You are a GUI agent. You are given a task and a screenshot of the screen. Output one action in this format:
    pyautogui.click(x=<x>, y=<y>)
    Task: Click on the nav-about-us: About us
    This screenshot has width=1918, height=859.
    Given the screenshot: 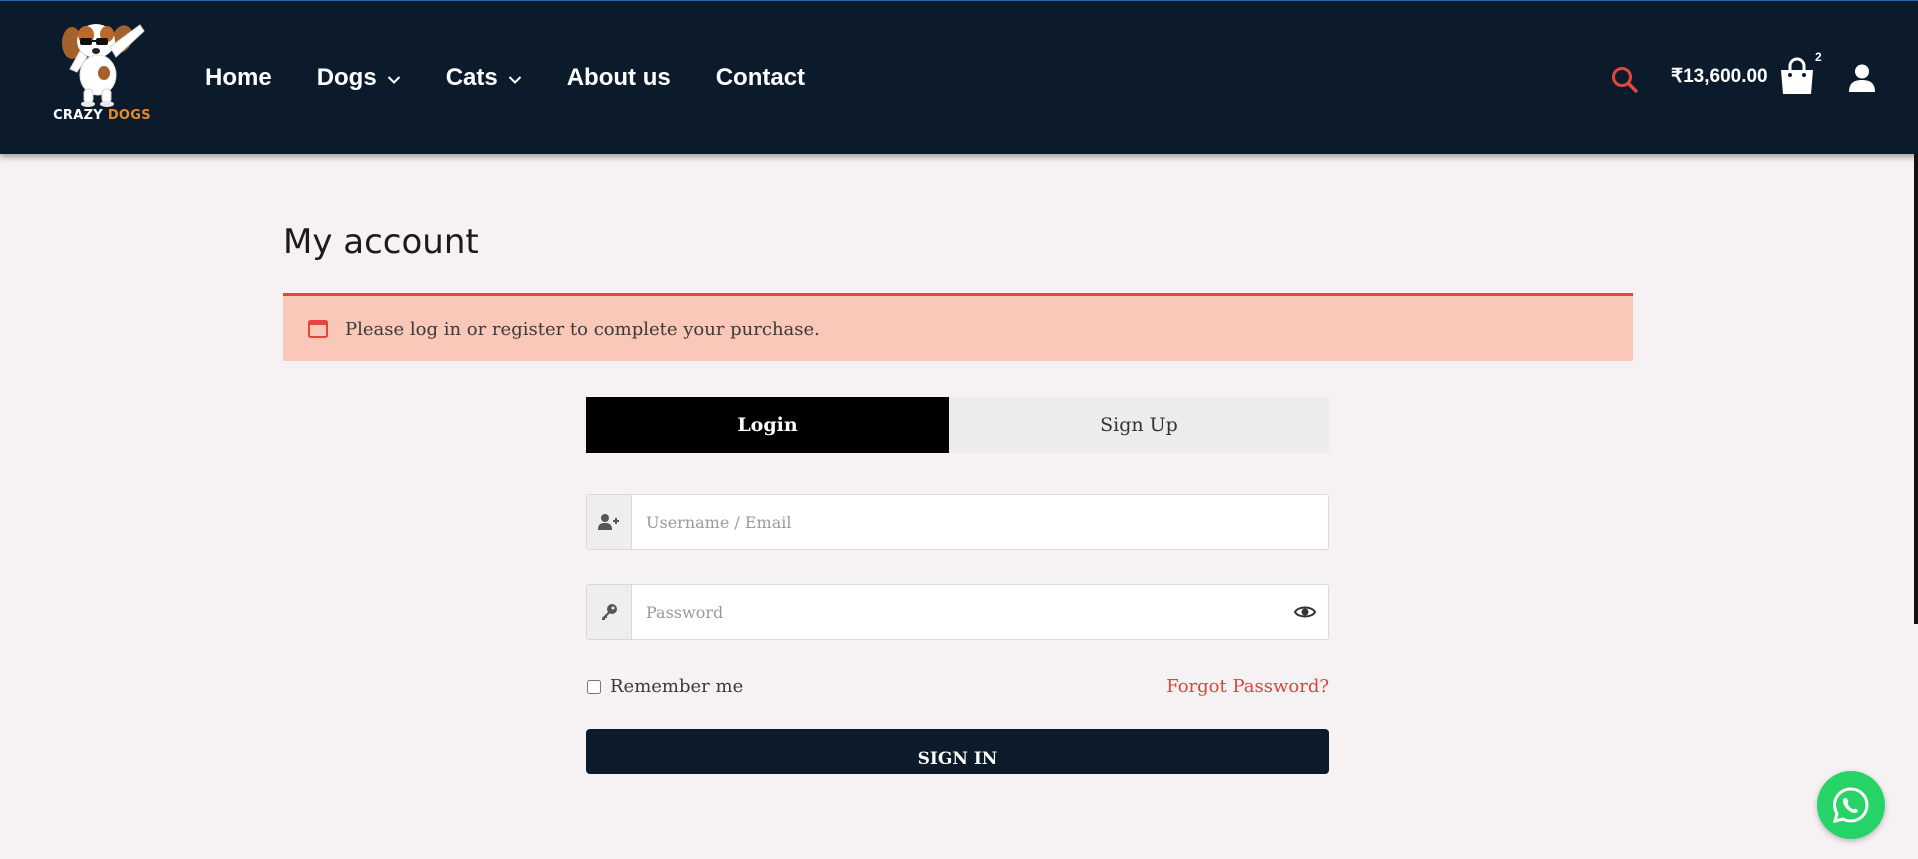 What is the action you would take?
    pyautogui.click(x=619, y=78)
    